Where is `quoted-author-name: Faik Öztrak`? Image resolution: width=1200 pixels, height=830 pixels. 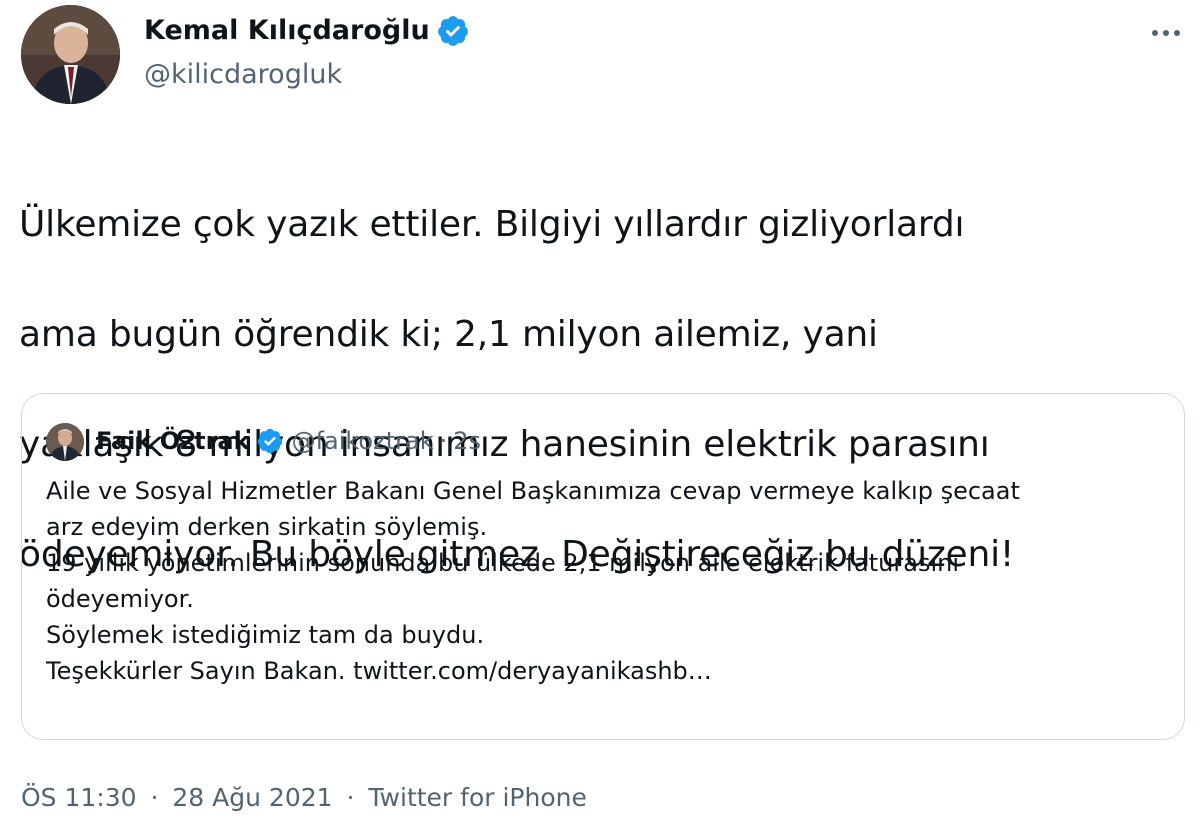
quoted-author-name: Faik Öztrak is located at coordinates (173, 441).